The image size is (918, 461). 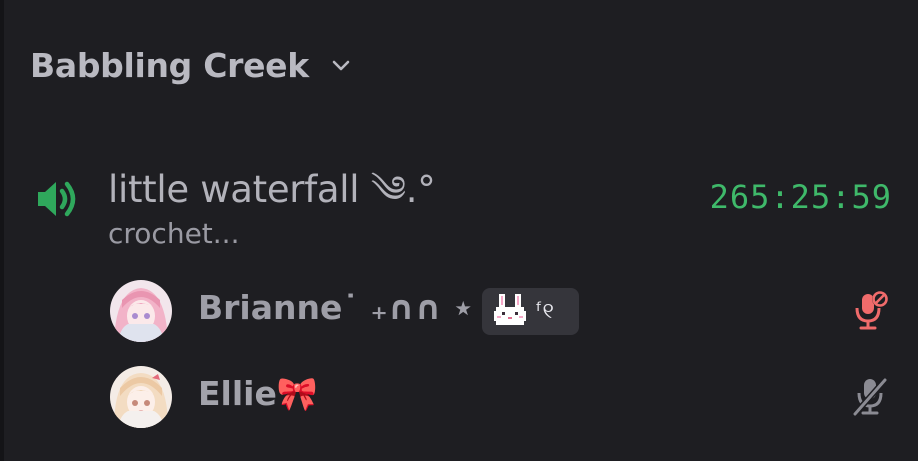 I want to click on mic-off-icon, so click(x=870, y=396).